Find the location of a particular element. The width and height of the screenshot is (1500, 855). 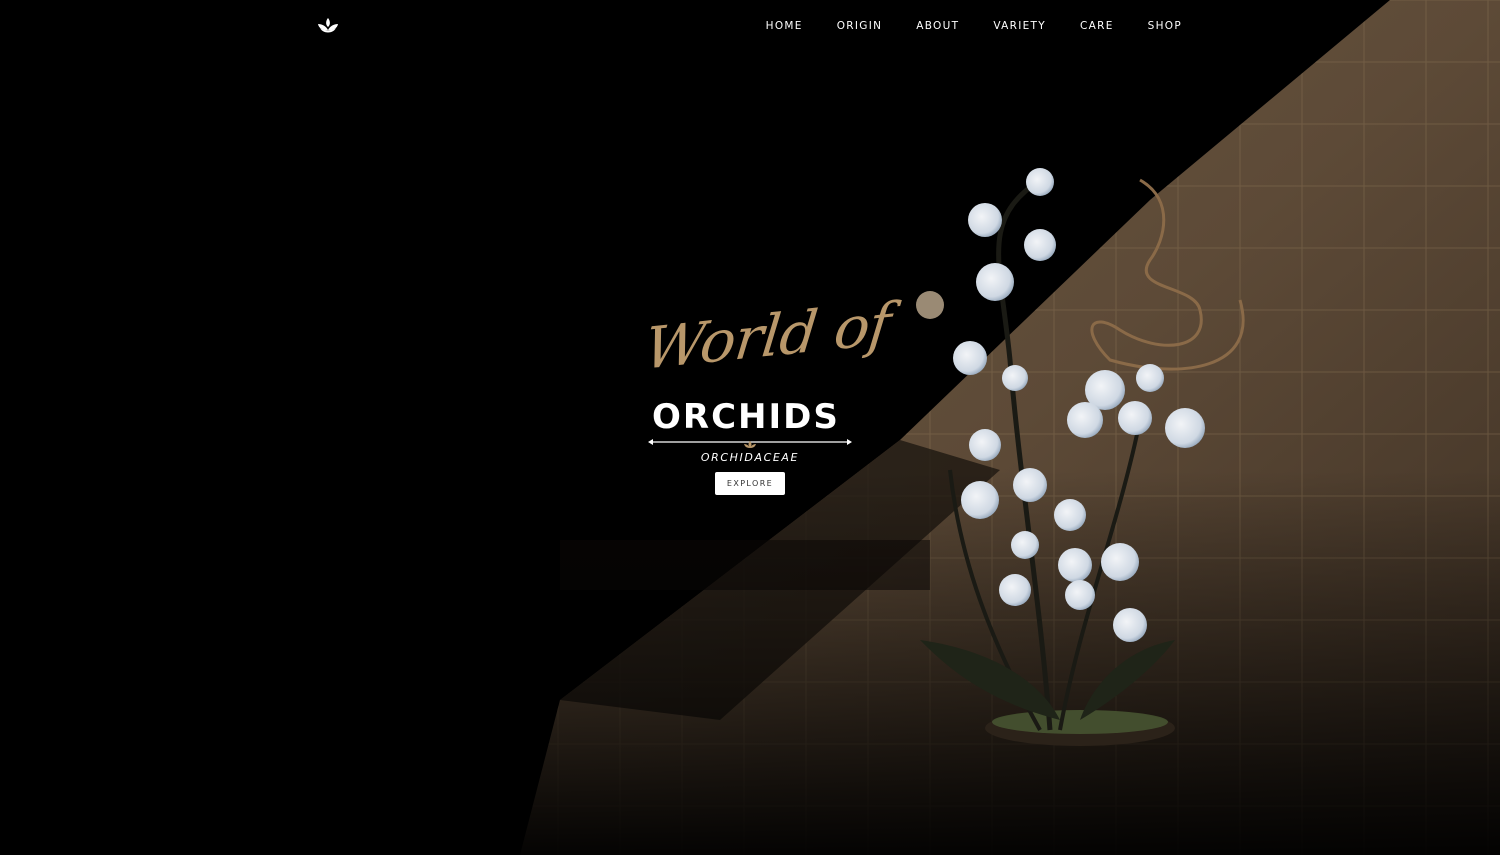

nav-item-variety: VARIETY is located at coordinates (1019, 26).